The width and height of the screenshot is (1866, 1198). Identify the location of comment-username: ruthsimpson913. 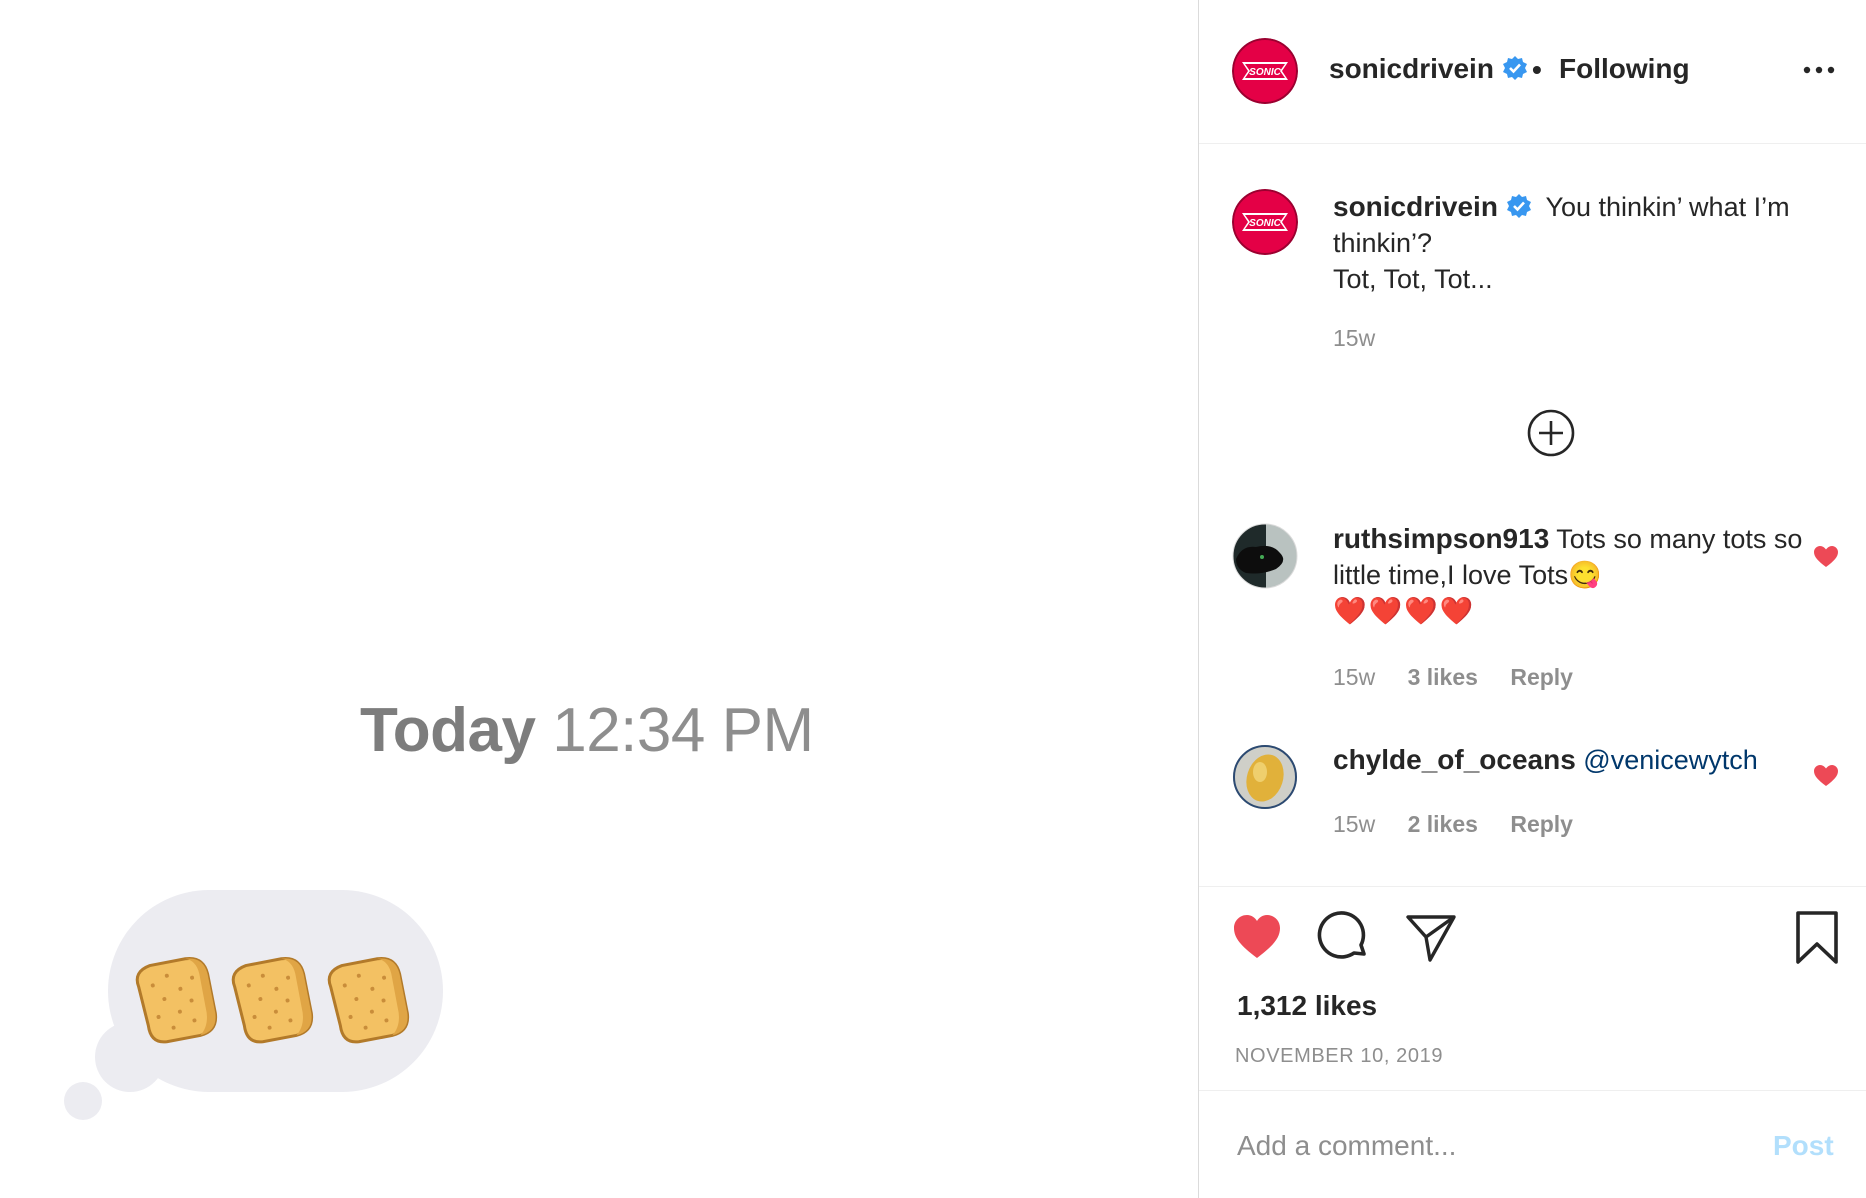
(1441, 538).